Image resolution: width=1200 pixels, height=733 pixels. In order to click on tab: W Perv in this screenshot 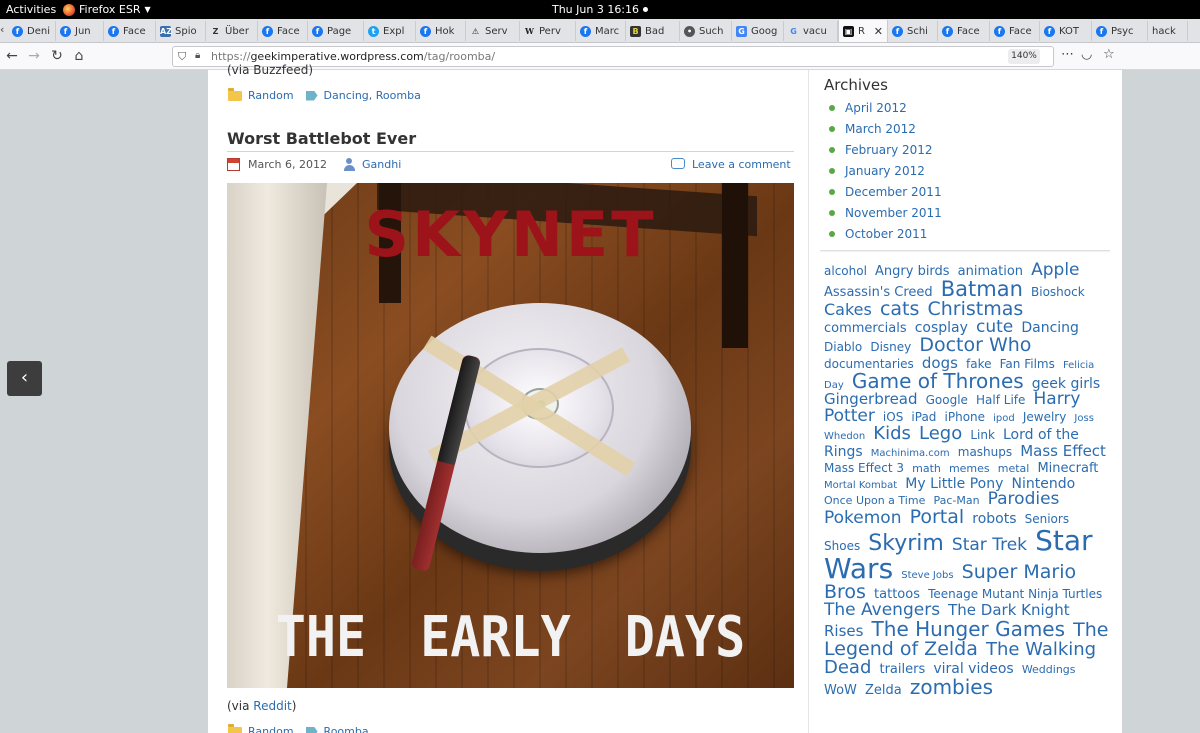, I will do `click(548, 31)`.